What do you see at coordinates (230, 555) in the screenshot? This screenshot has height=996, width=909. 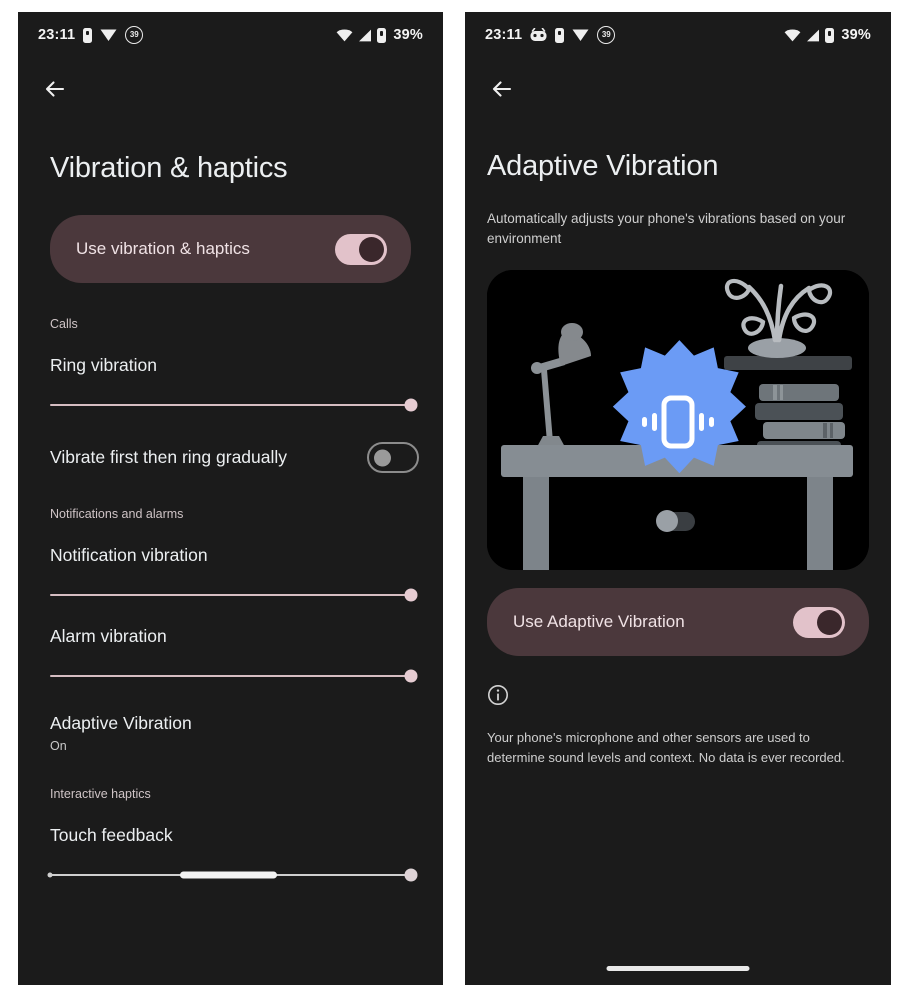 I see `row-notification-vibration: Notification vibration` at bounding box center [230, 555].